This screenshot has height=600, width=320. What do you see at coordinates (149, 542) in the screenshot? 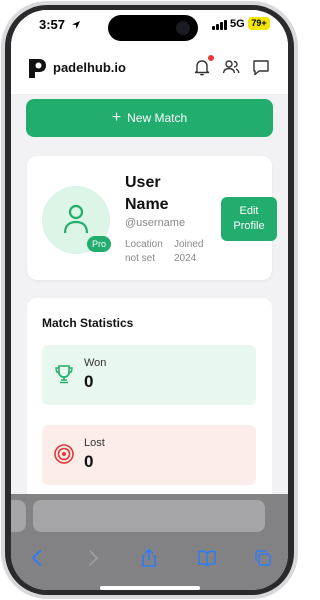
I see `browser-toolbar` at bounding box center [149, 542].